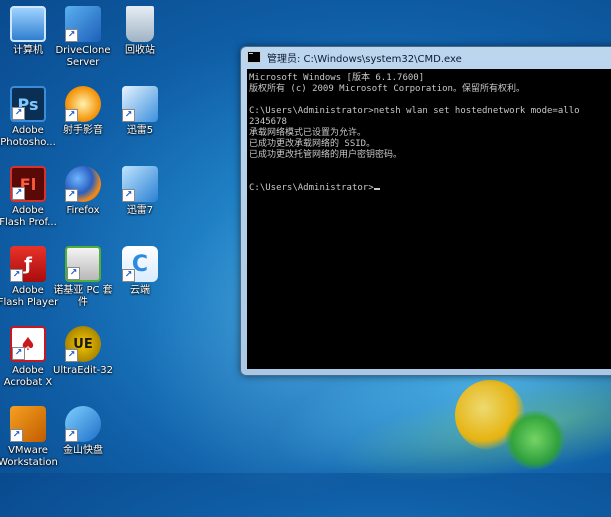  I want to click on console-prompt-line: C:\Users\Administrator>, so click(429, 188).